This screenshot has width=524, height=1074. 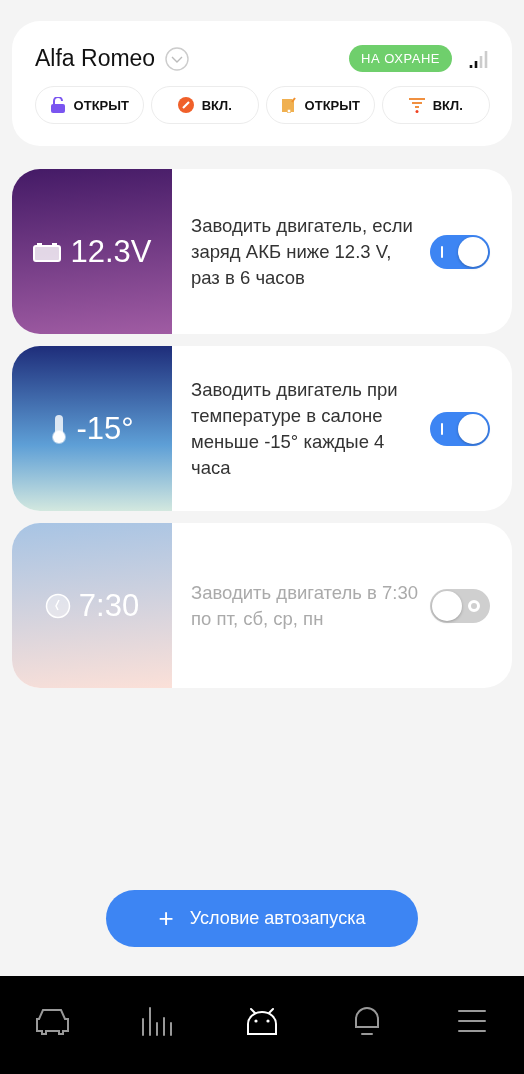 What do you see at coordinates (304, 605) in the screenshot?
I see `rule-description: Заводить двигатель в 7:30 по пт, сб, ср, пн` at bounding box center [304, 605].